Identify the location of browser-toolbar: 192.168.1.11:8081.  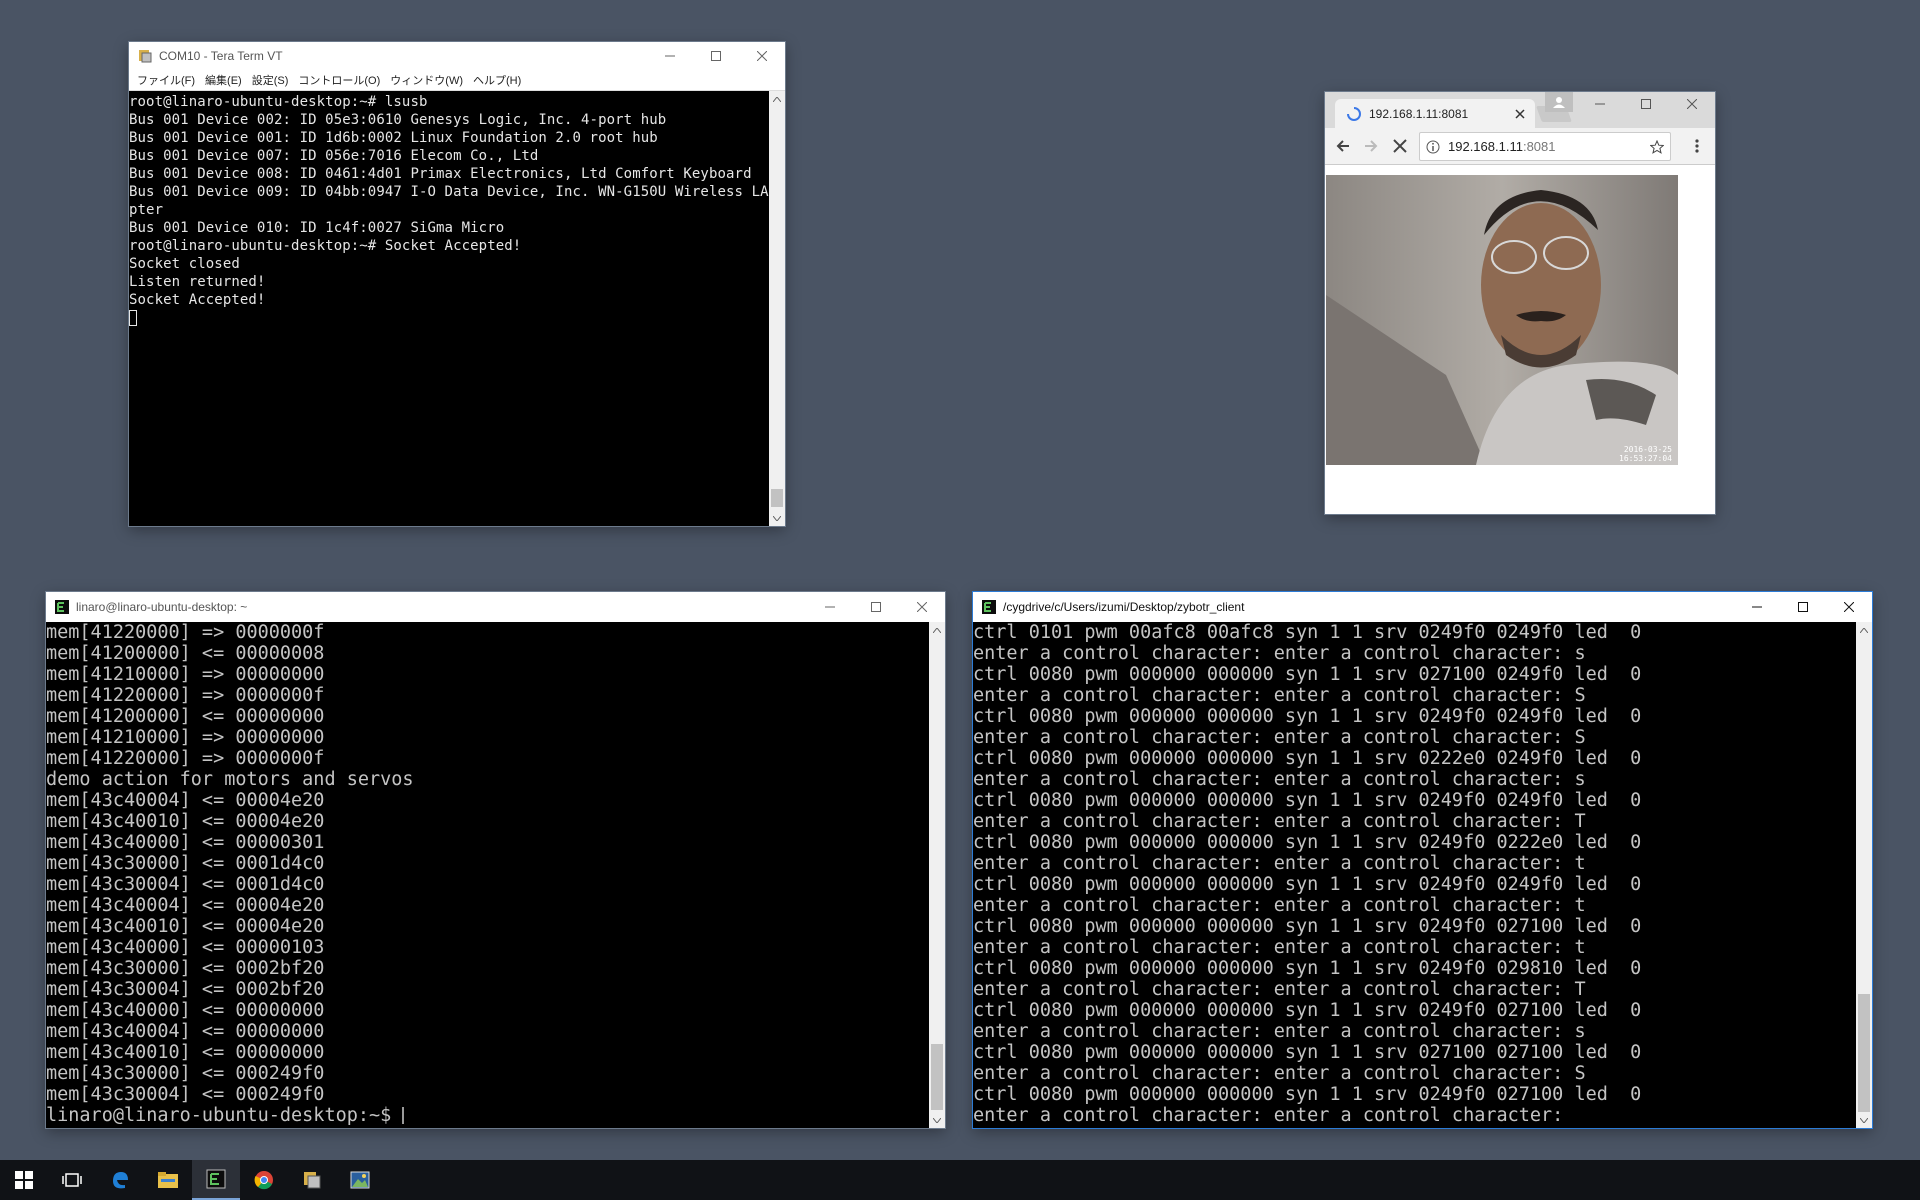
(1520, 146).